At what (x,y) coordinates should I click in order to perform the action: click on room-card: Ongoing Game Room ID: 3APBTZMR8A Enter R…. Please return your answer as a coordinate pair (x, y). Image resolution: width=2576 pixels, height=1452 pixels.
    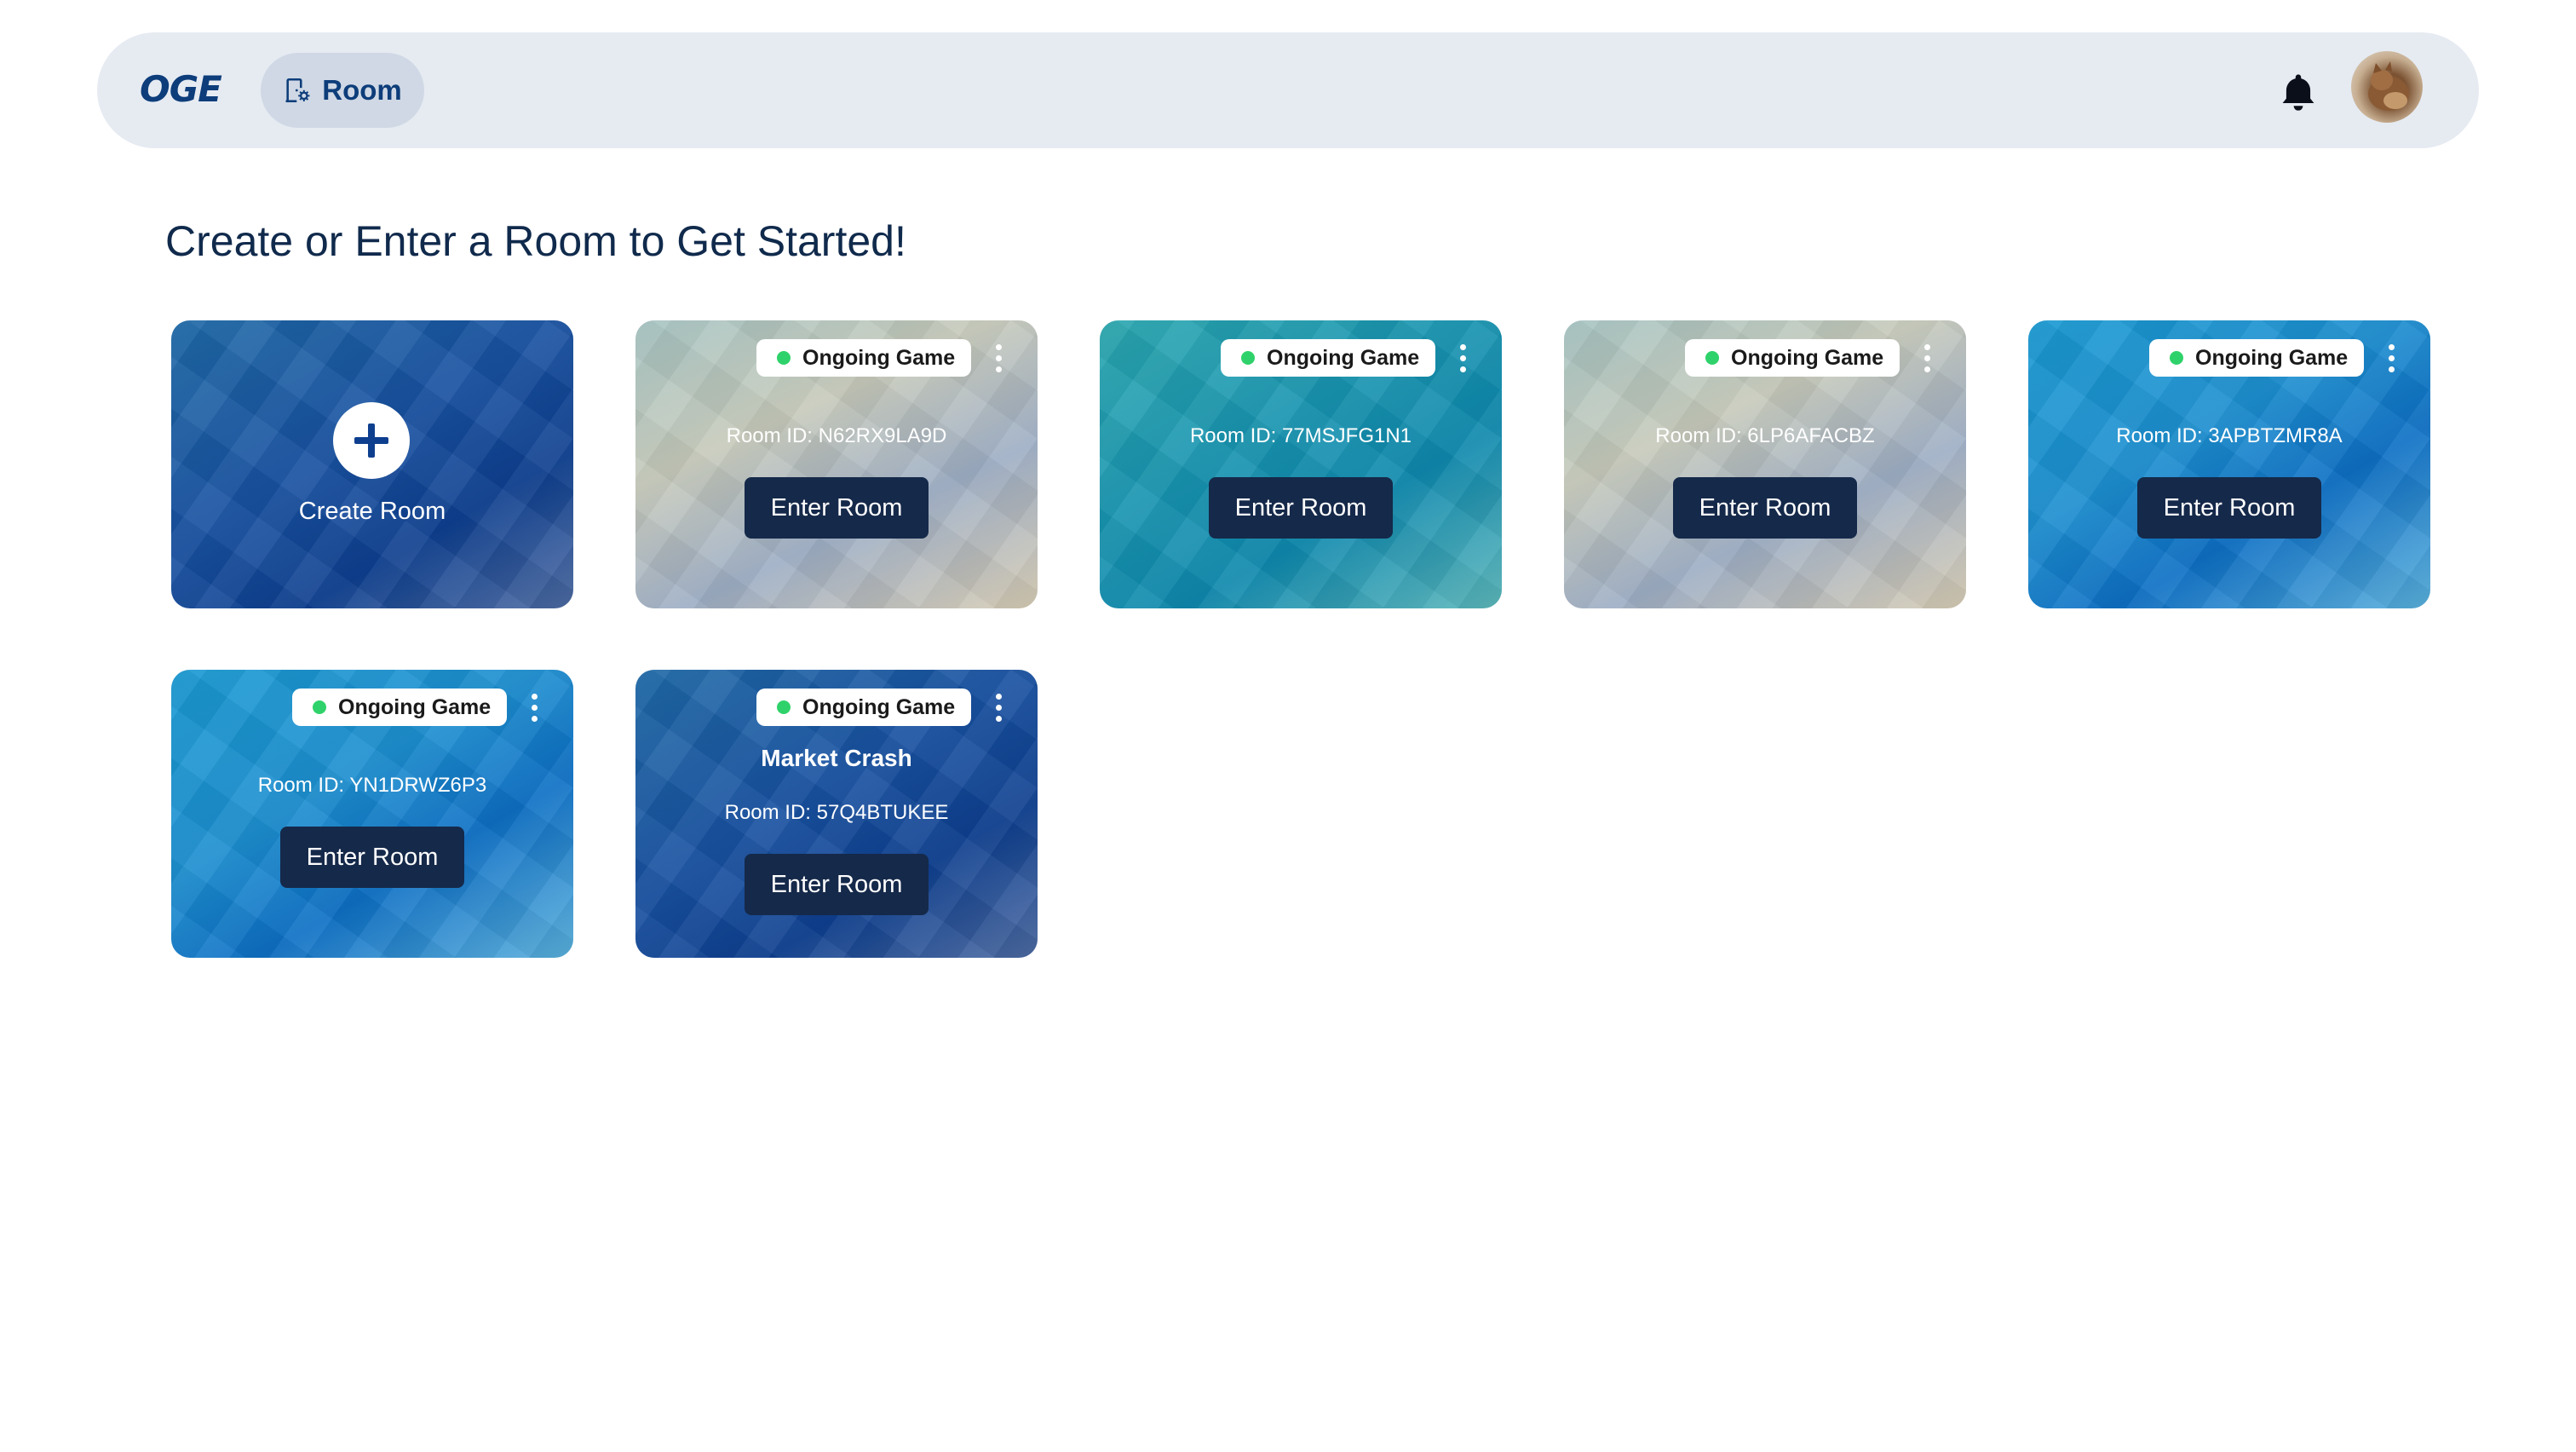
    Looking at the image, I should click on (2229, 464).